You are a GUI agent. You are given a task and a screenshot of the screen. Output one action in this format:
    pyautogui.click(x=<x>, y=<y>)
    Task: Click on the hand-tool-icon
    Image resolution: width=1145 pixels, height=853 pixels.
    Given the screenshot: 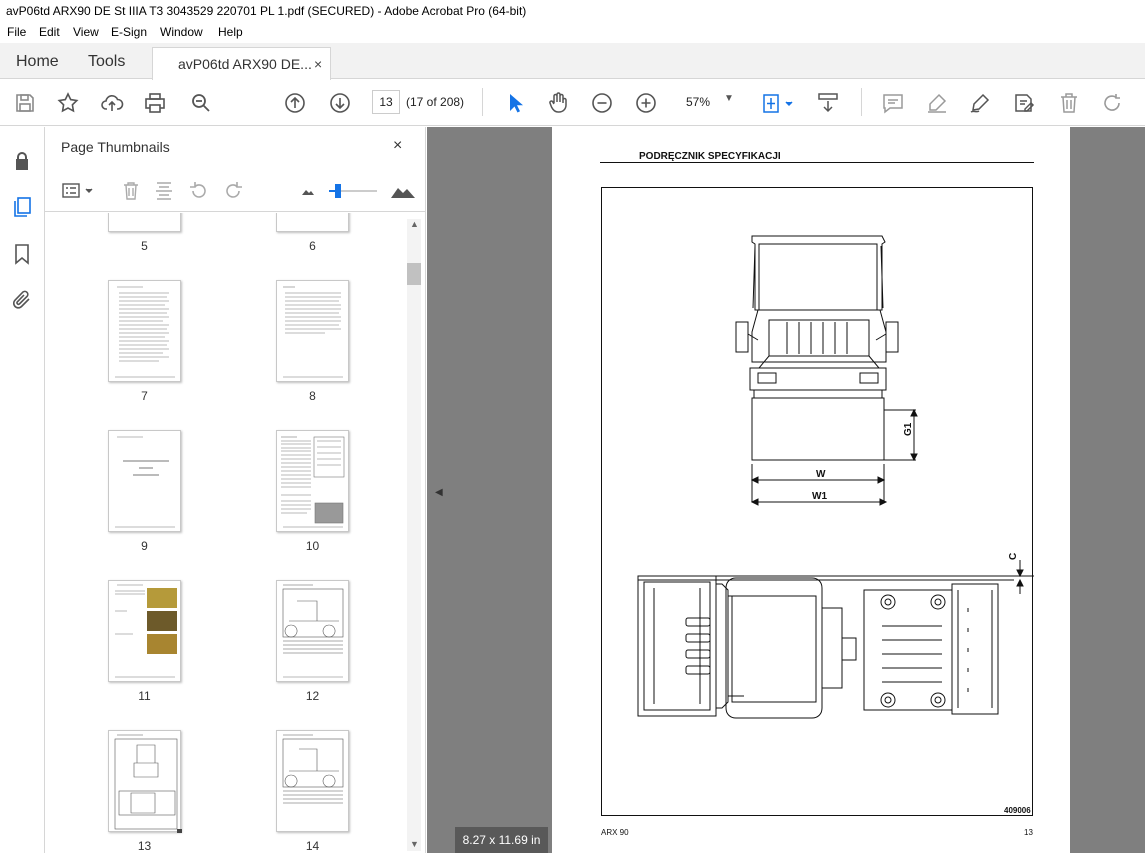 What is the action you would take?
    pyautogui.click(x=558, y=103)
    